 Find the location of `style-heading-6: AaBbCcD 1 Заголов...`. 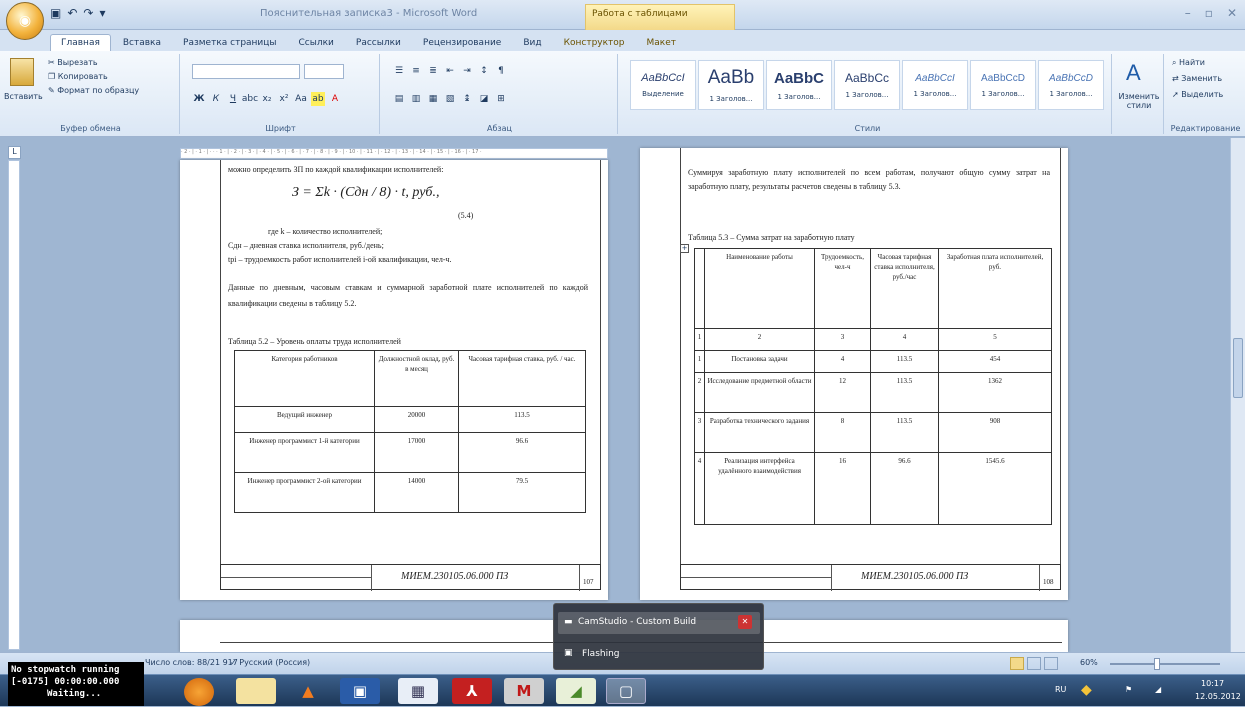

style-heading-6: AaBbCcD 1 Заголов... is located at coordinates (1071, 85).